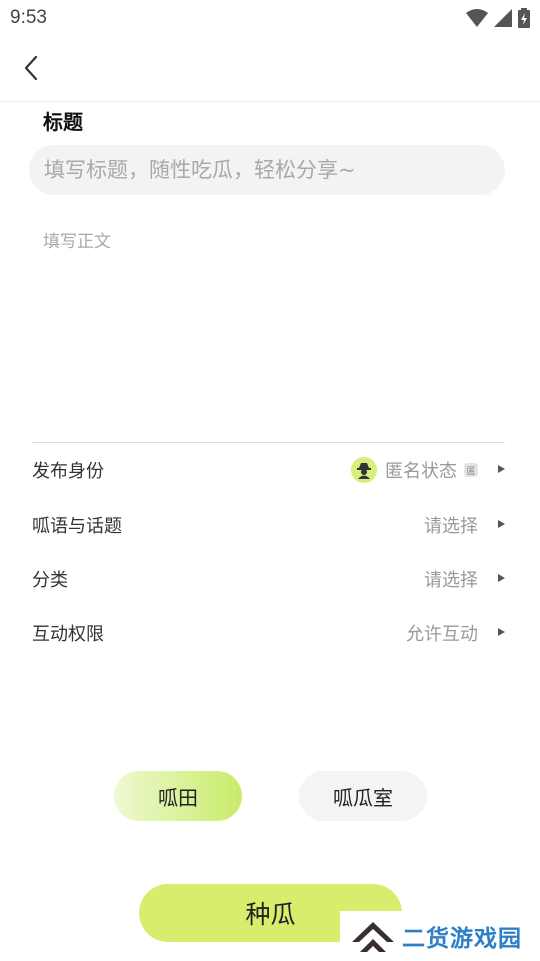  I want to click on title-label: 标题, so click(63, 122).